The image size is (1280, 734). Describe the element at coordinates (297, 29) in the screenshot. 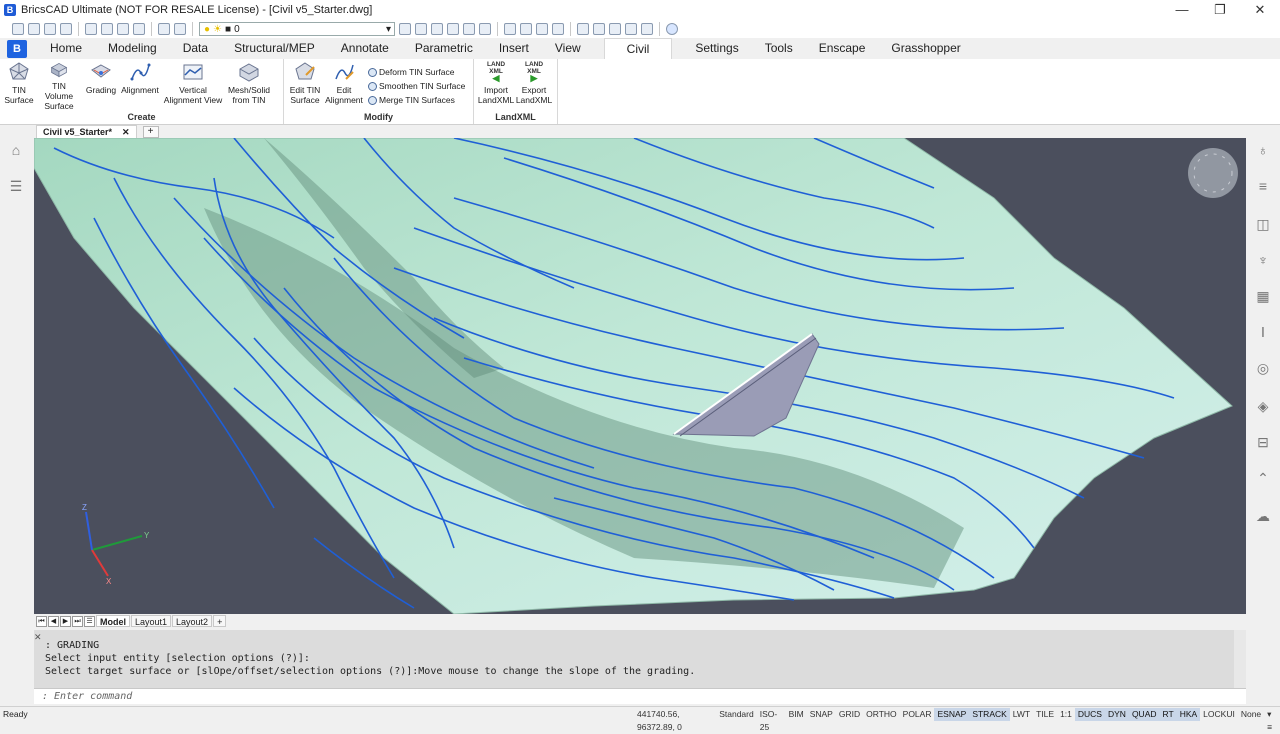

I see `layer-dropdown: ● ☀ ■ 0 ▾` at that location.